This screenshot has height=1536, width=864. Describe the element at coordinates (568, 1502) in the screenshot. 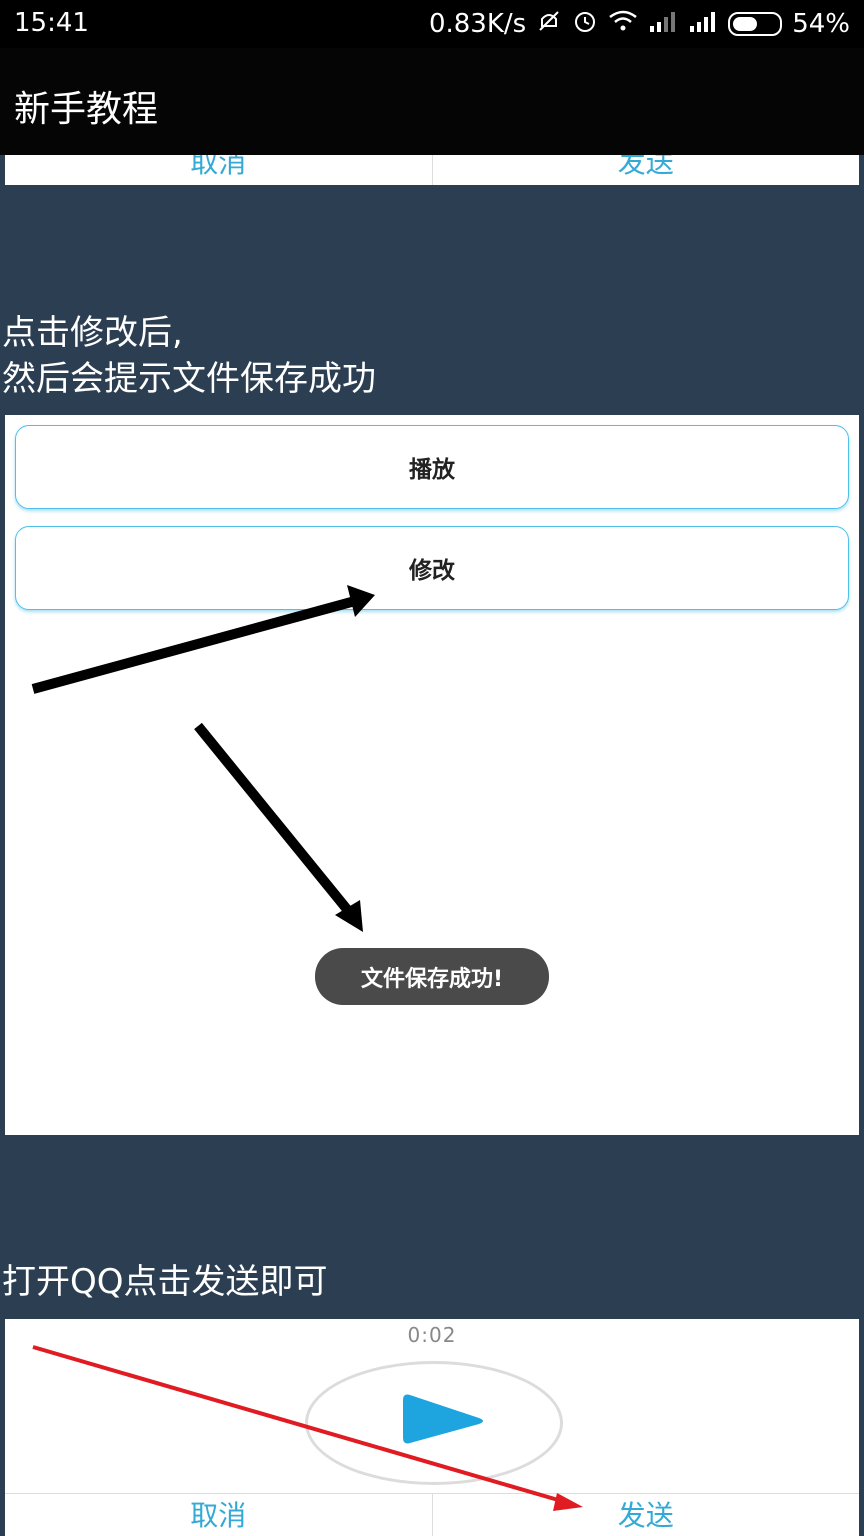

I see `arrow-to-send-head` at that location.